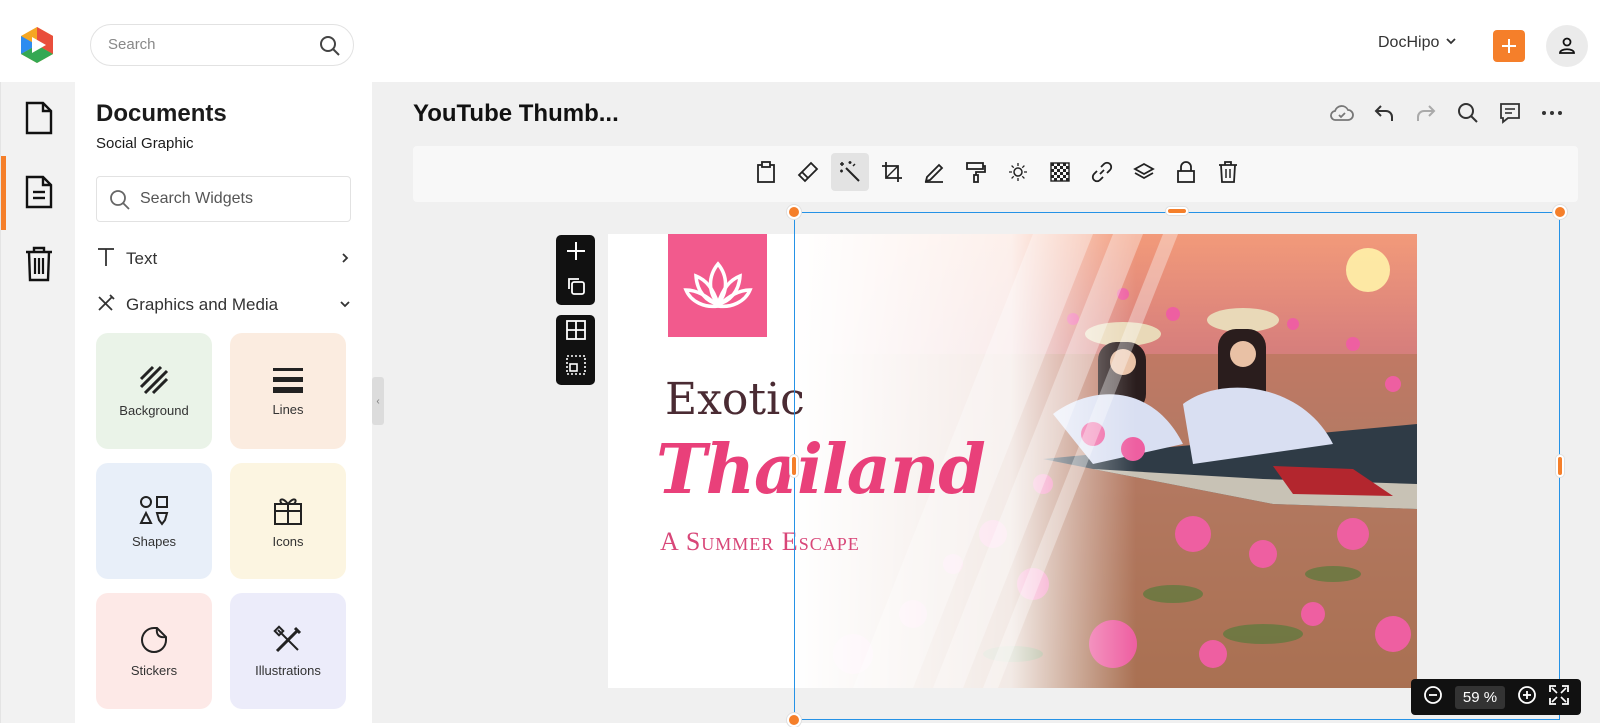 The height and width of the screenshot is (727, 1600). What do you see at coordinates (288, 409) in the screenshot?
I see `tile-label: Lines` at bounding box center [288, 409].